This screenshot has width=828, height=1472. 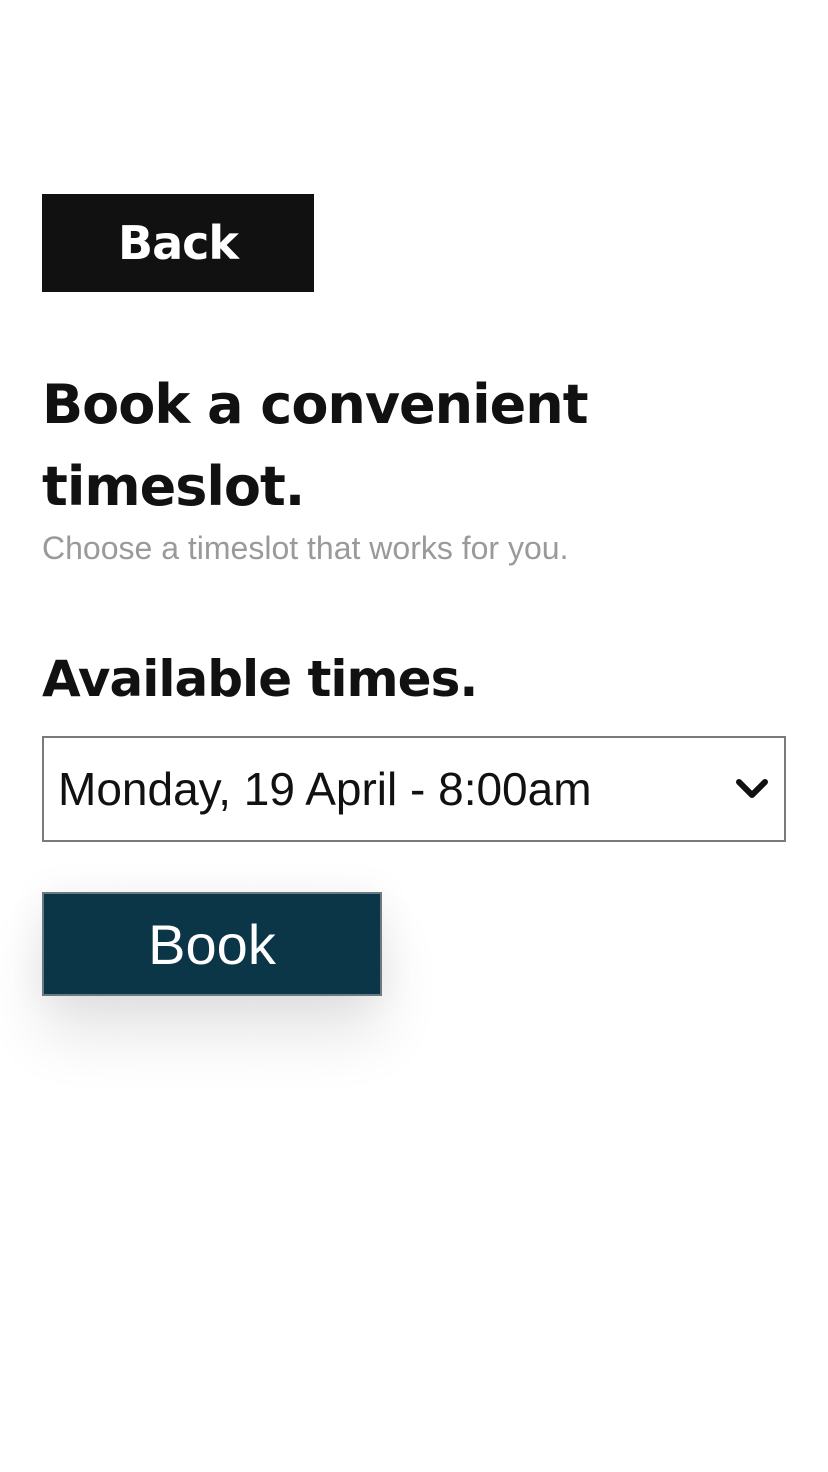 What do you see at coordinates (315, 445) in the screenshot?
I see `page-title: Book a convenient timeslot.` at bounding box center [315, 445].